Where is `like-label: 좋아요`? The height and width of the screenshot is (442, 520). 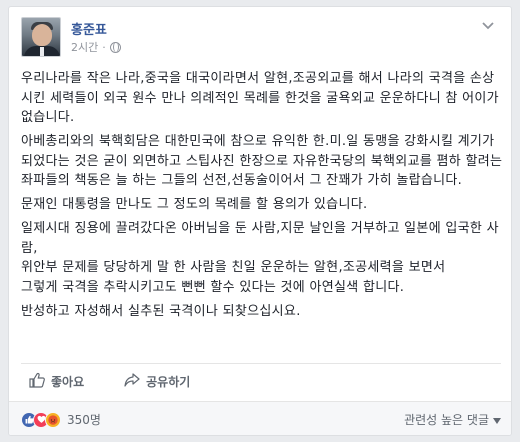 like-label: 좋아요 is located at coordinates (68, 382).